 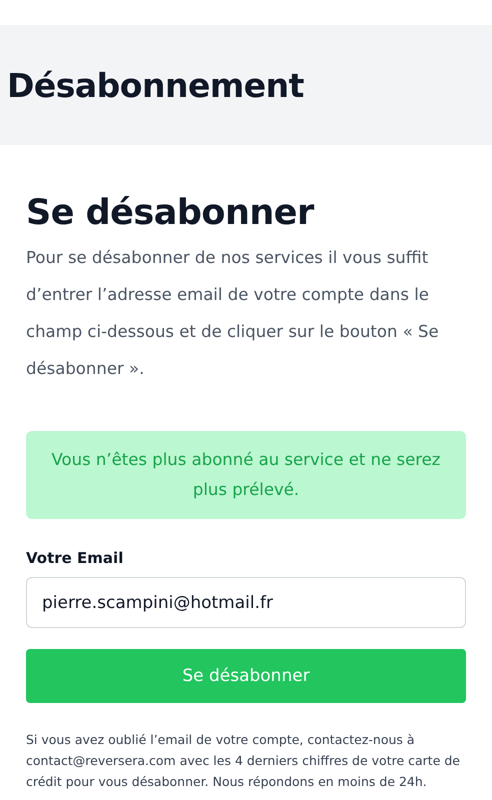 What do you see at coordinates (171, 213) in the screenshot?
I see `section-title: Se désabonner` at bounding box center [171, 213].